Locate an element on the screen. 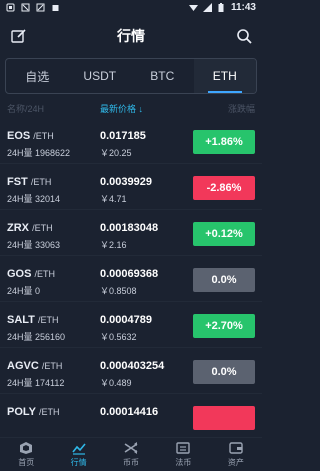 The width and height of the screenshot is (320, 471). change-badge: +0.12% is located at coordinates (224, 234).